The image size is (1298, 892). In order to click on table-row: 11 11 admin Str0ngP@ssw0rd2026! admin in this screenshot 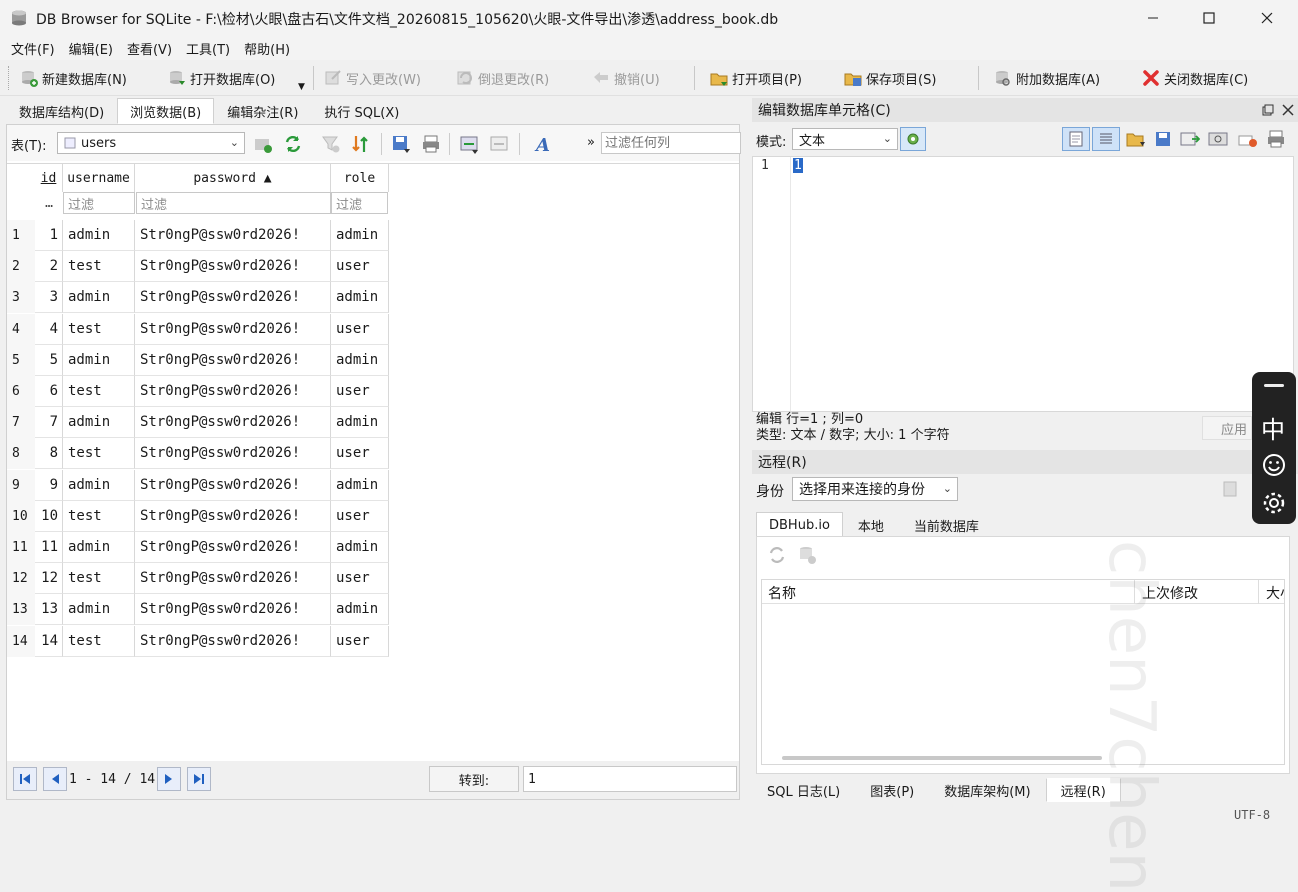, I will do `click(198, 547)`.